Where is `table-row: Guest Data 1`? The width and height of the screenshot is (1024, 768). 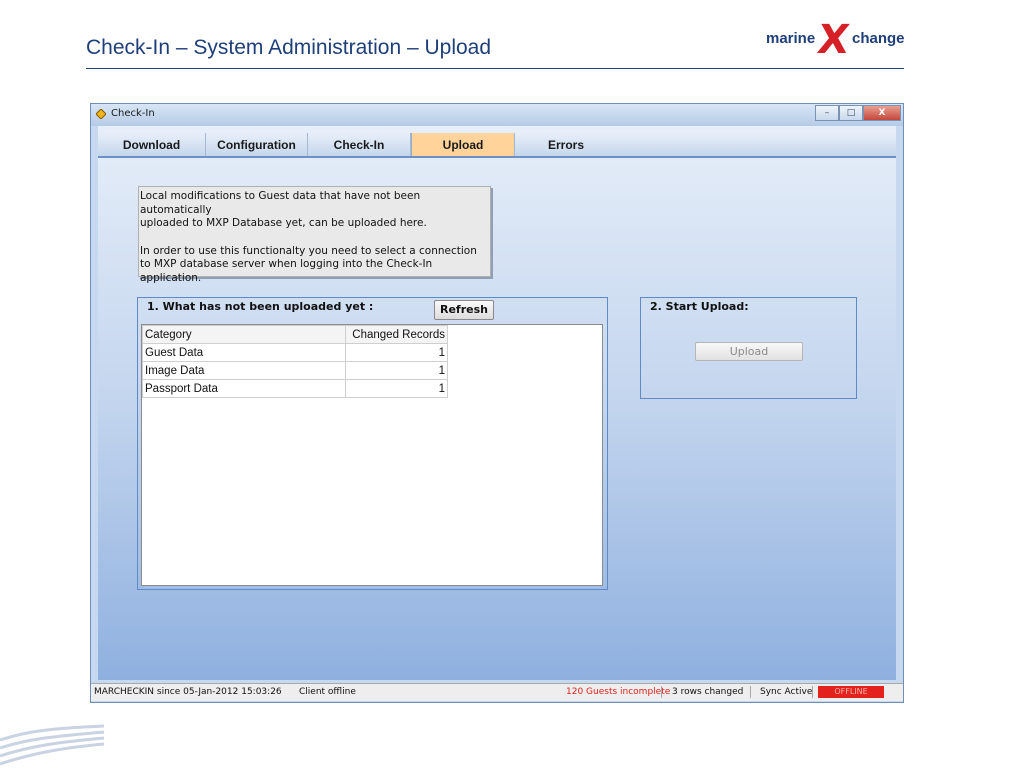 table-row: Guest Data 1 is located at coordinates (295, 352).